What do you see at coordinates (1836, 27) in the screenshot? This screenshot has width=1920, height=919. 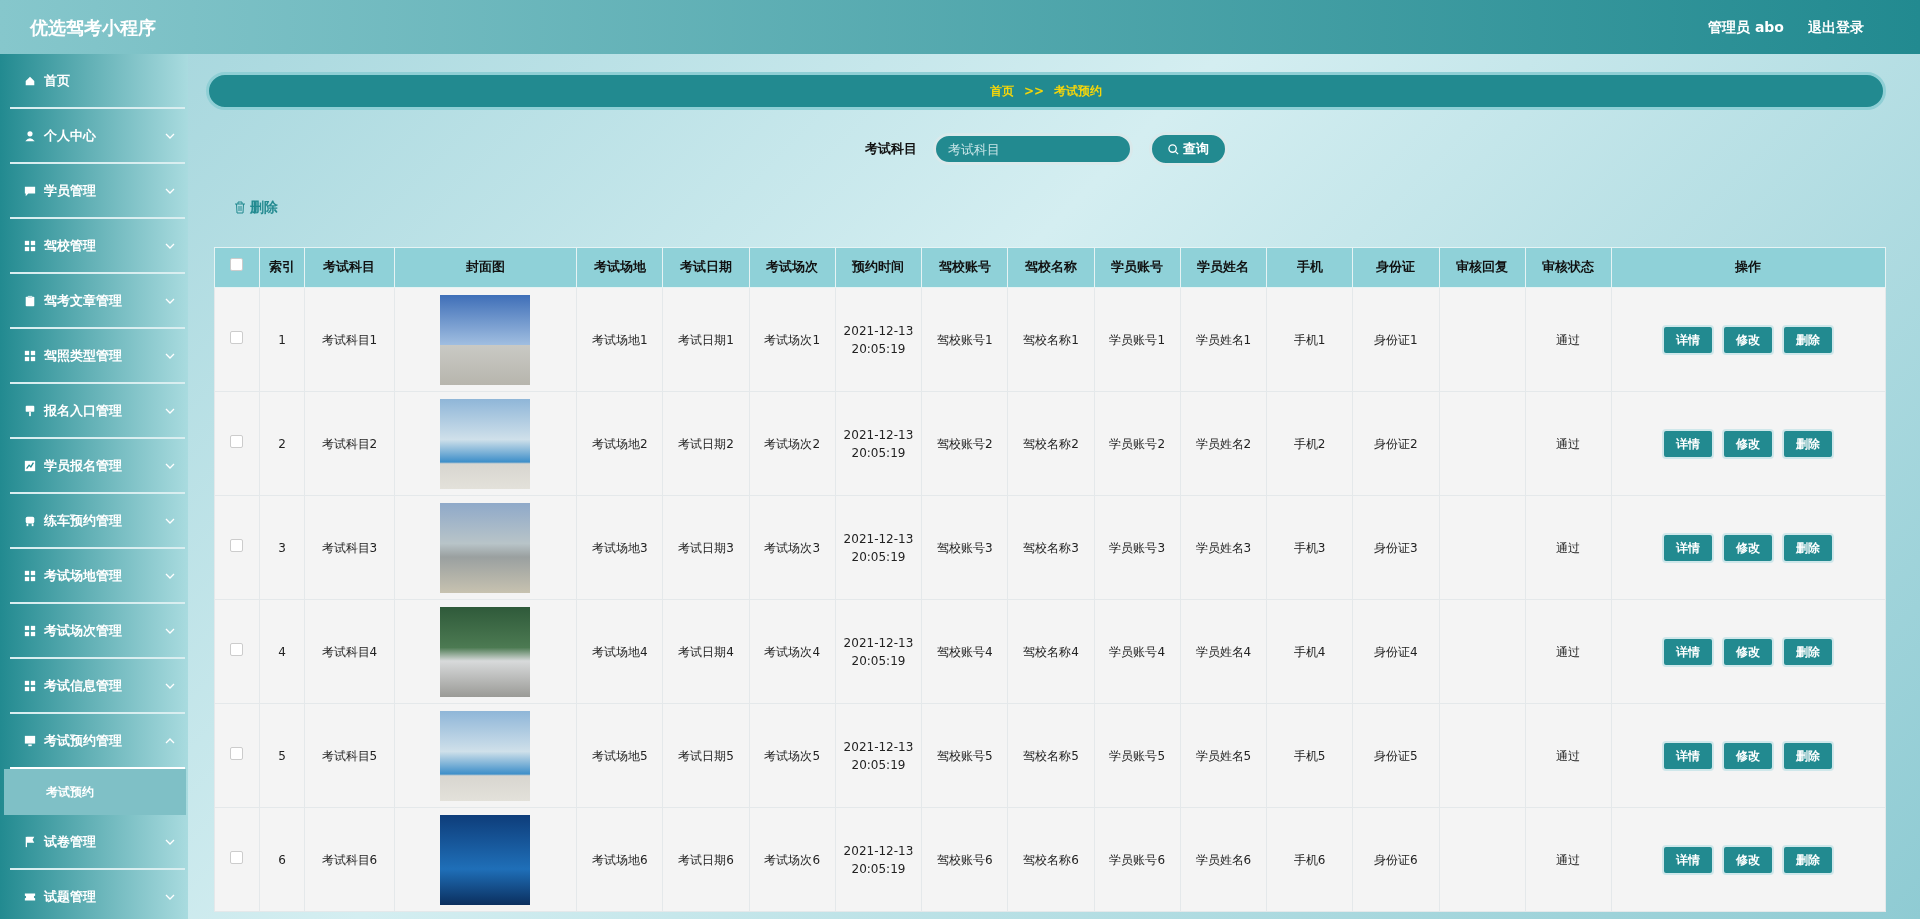 I see `logout-link: 退出登录` at bounding box center [1836, 27].